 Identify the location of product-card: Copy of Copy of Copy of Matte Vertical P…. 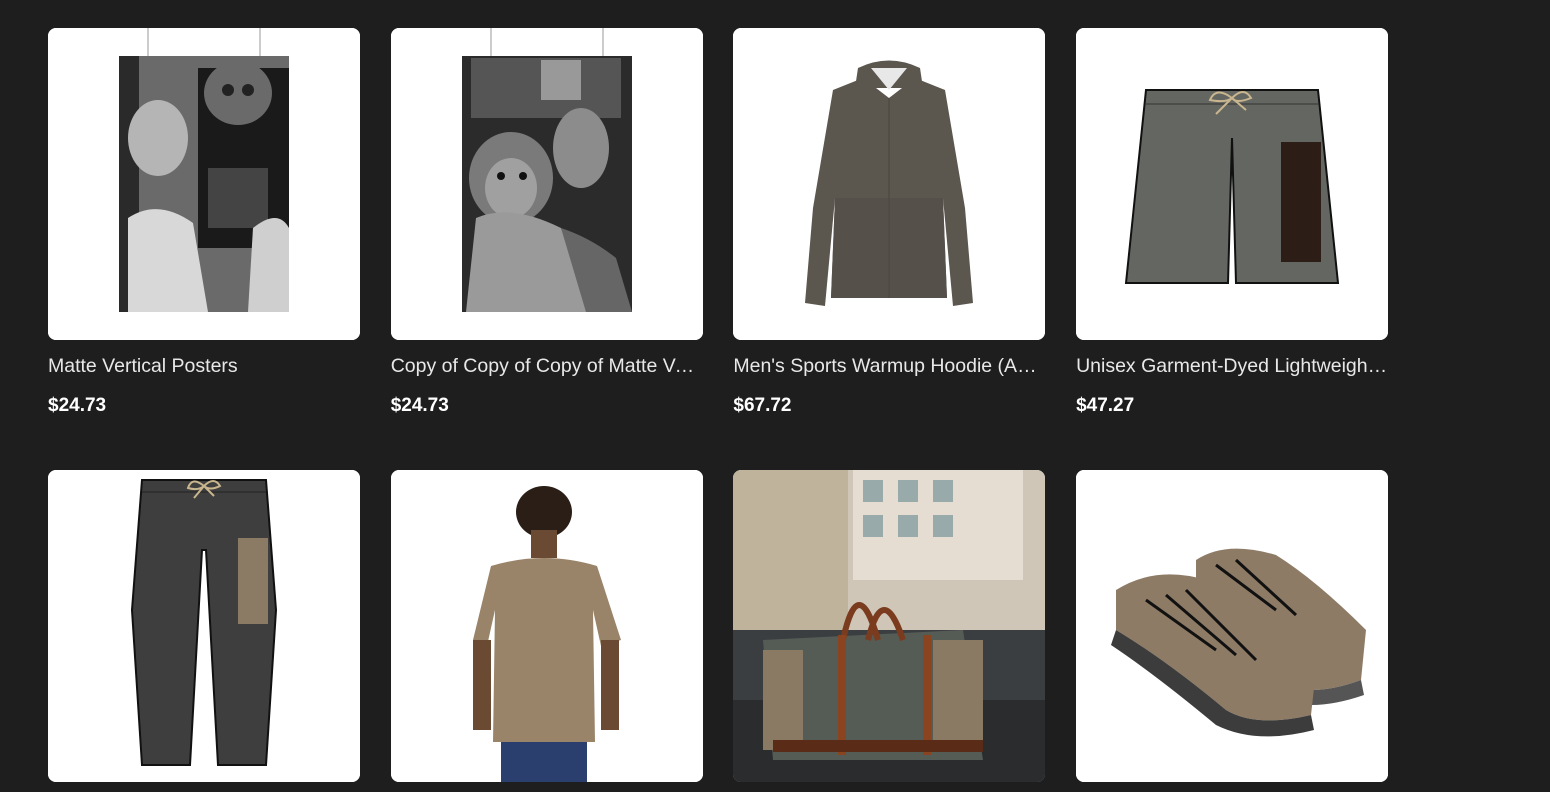
(546, 249).